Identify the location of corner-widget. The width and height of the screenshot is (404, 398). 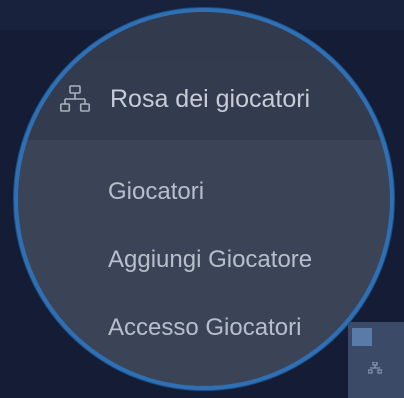
(376, 360).